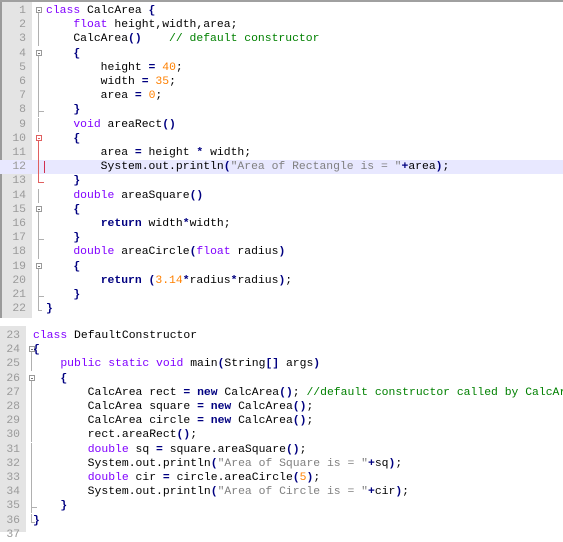  I want to click on code-line: 37, so click(281, 535).